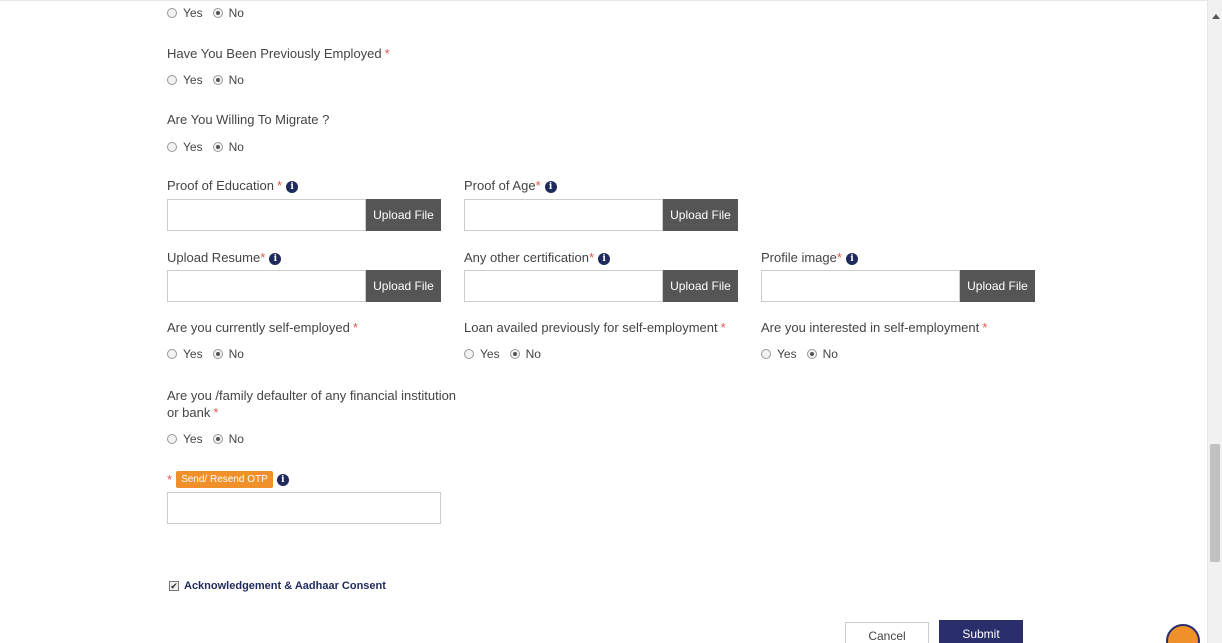  Describe the element at coordinates (224, 257) in the screenshot. I see `resume-label: Upload Resume* i` at that location.